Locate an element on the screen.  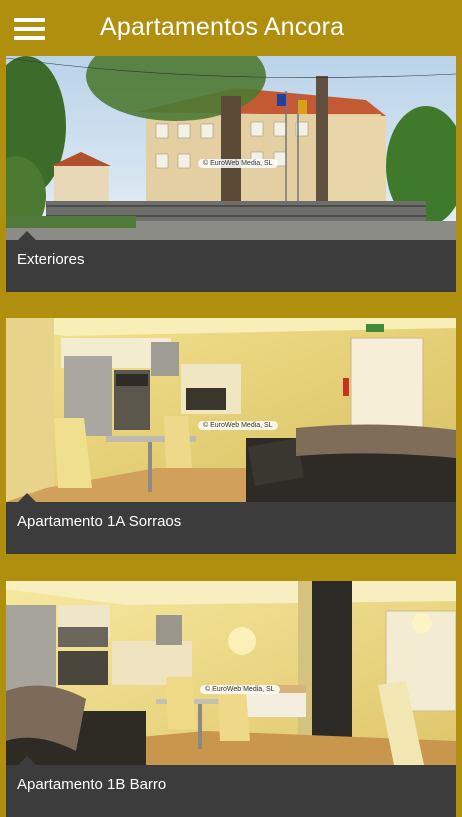
card-label: Apartamento 1B Barro is located at coordinates (92, 784).